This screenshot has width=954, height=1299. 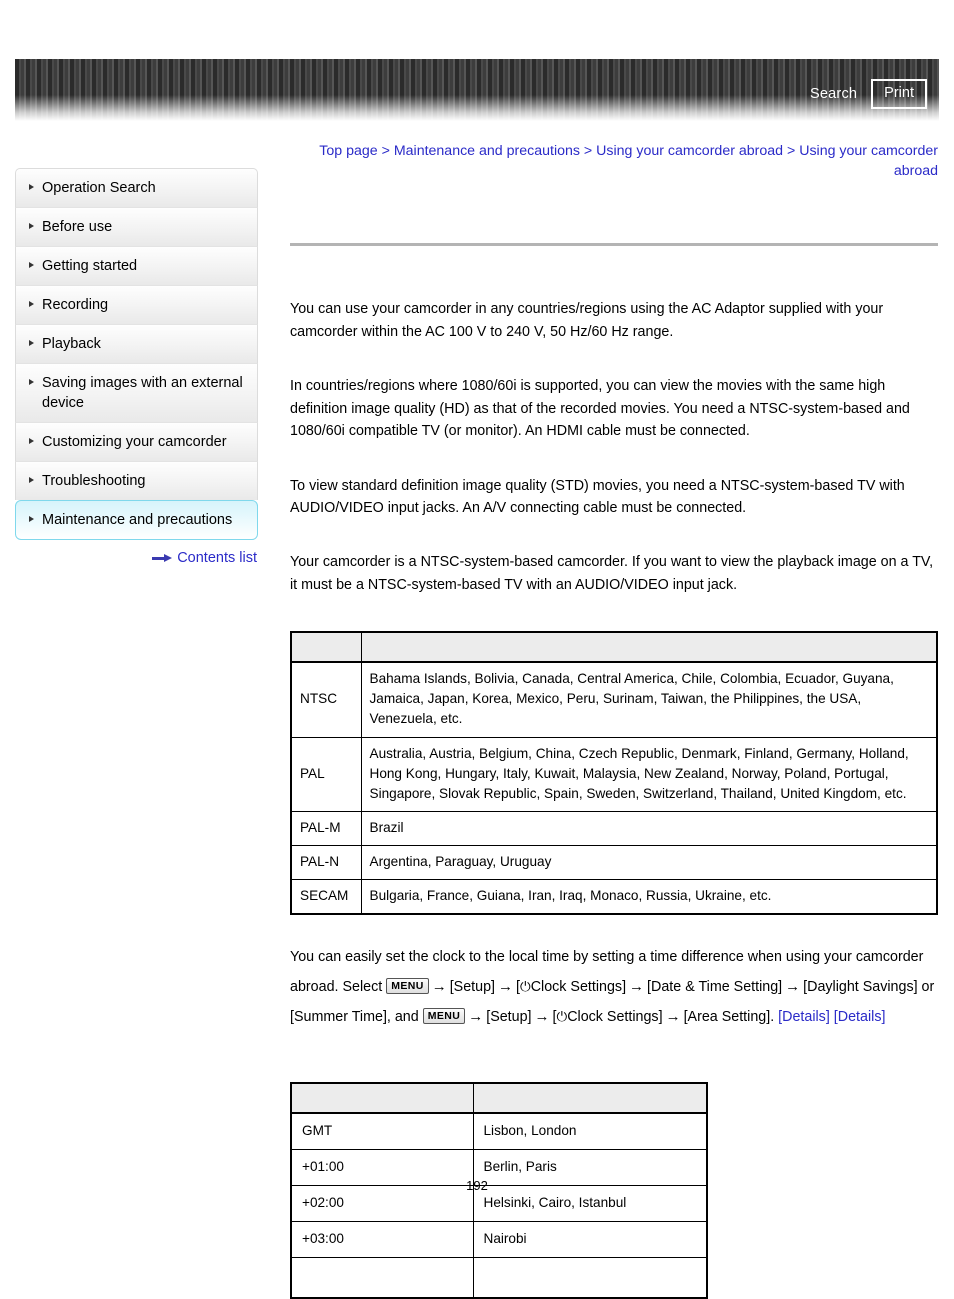 I want to click on timezone-offset: +03:00, so click(x=382, y=1240).